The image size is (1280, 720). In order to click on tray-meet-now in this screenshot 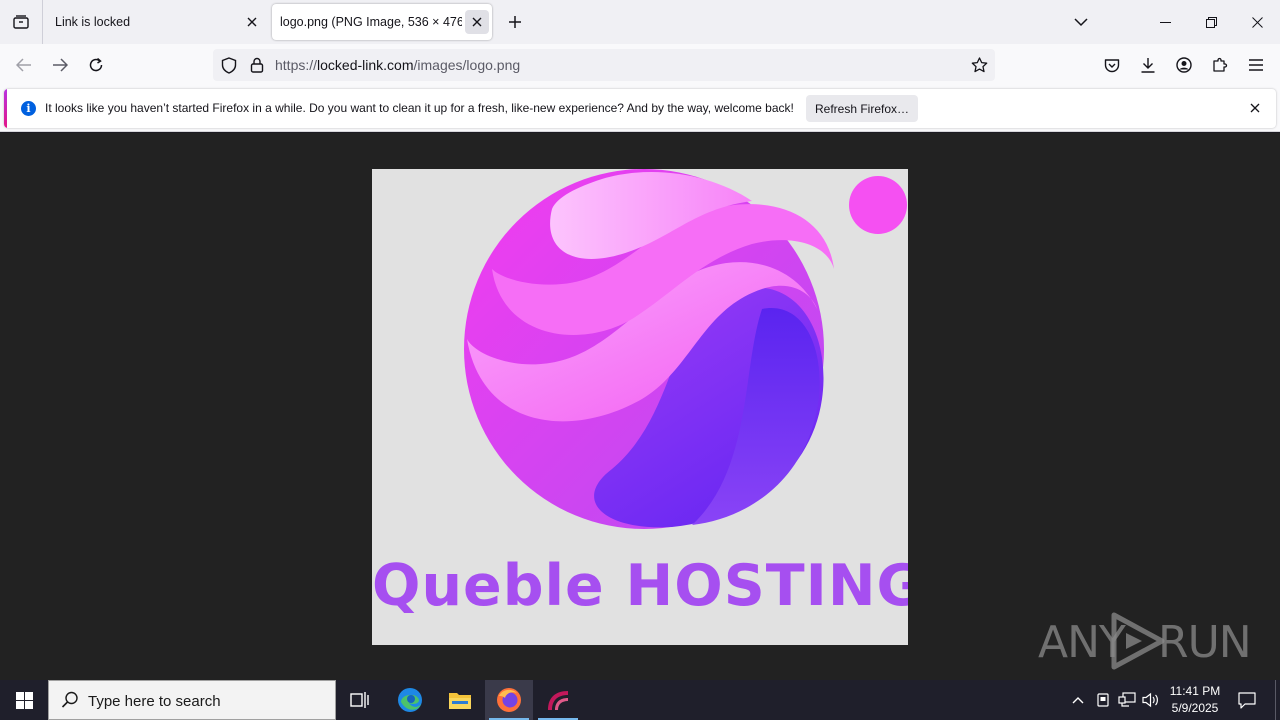, I will do `click(1103, 700)`.